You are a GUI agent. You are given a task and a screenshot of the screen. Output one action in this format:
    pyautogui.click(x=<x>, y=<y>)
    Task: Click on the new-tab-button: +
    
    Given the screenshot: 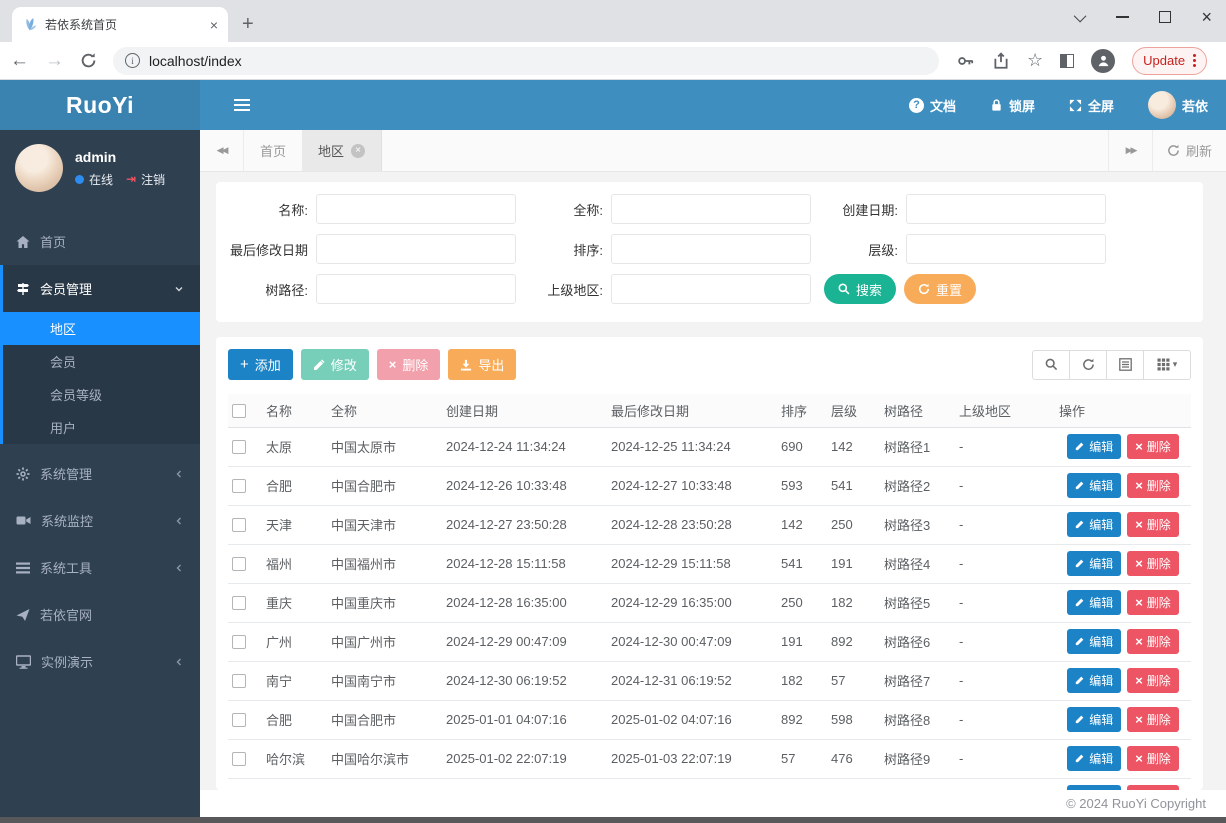 What is the action you would take?
    pyautogui.click(x=248, y=24)
    